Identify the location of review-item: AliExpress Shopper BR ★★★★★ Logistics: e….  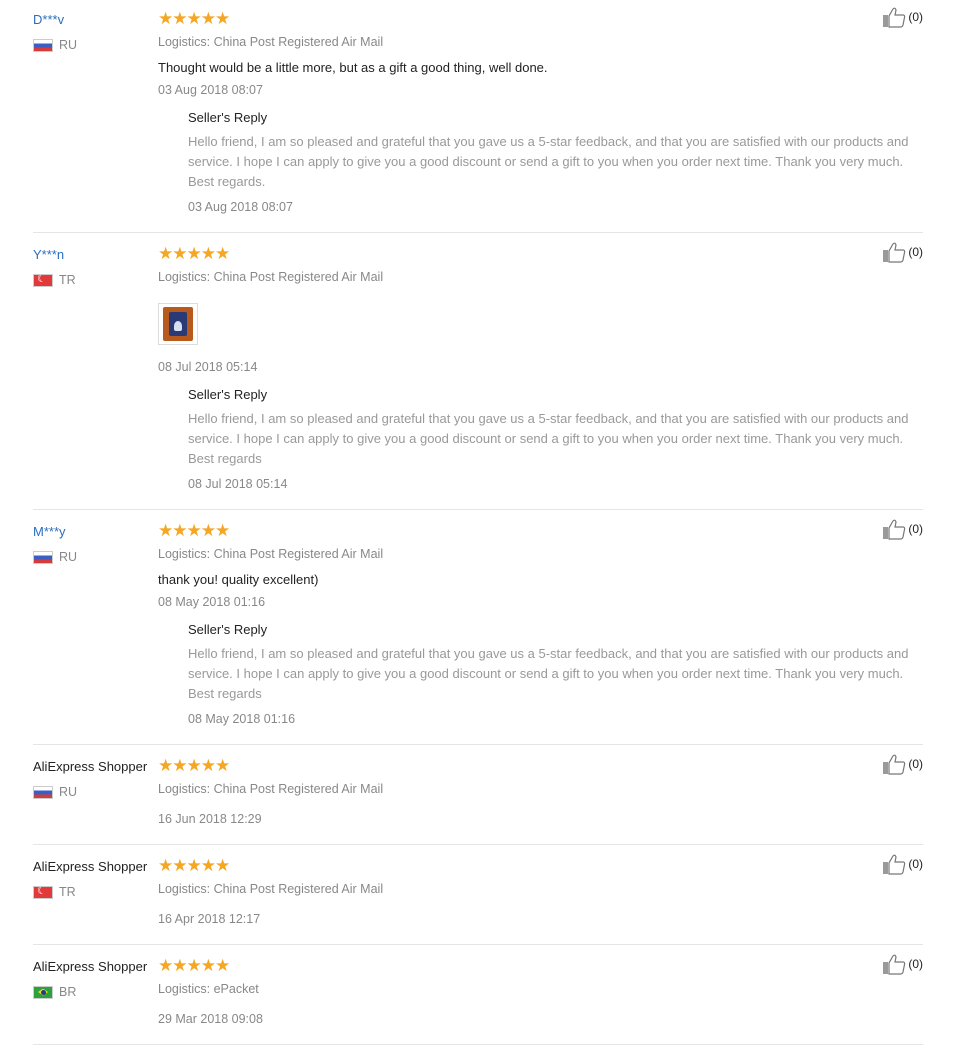
(478, 999).